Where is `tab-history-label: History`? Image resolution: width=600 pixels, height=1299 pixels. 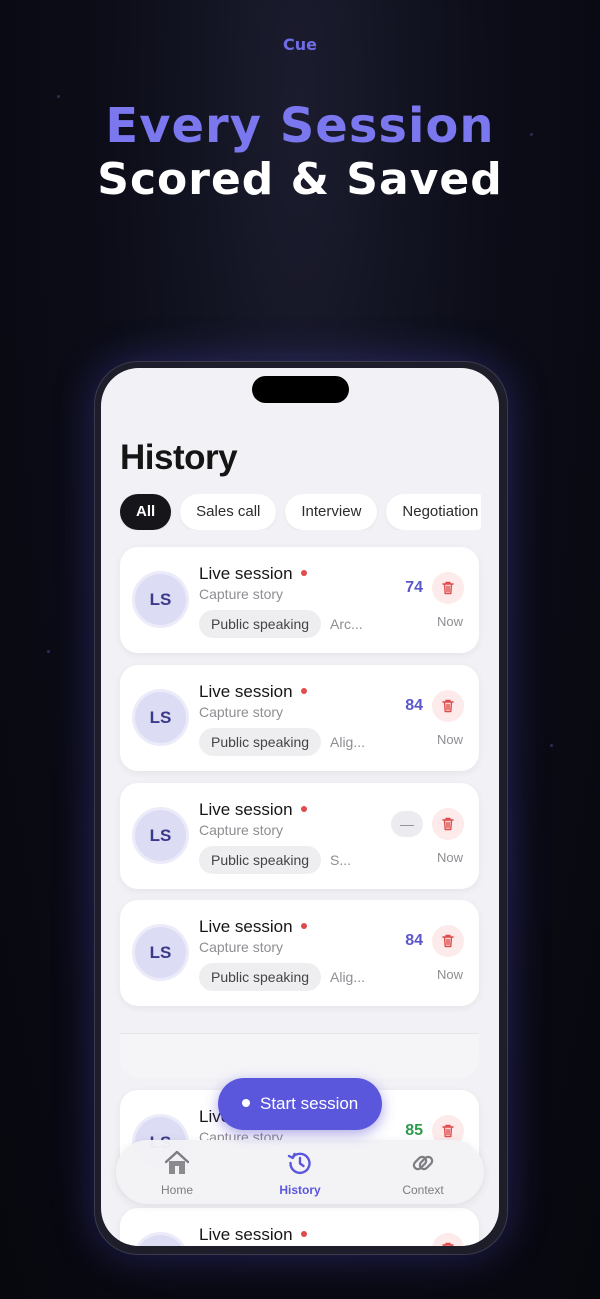
tab-history-label: History is located at coordinates (300, 1190).